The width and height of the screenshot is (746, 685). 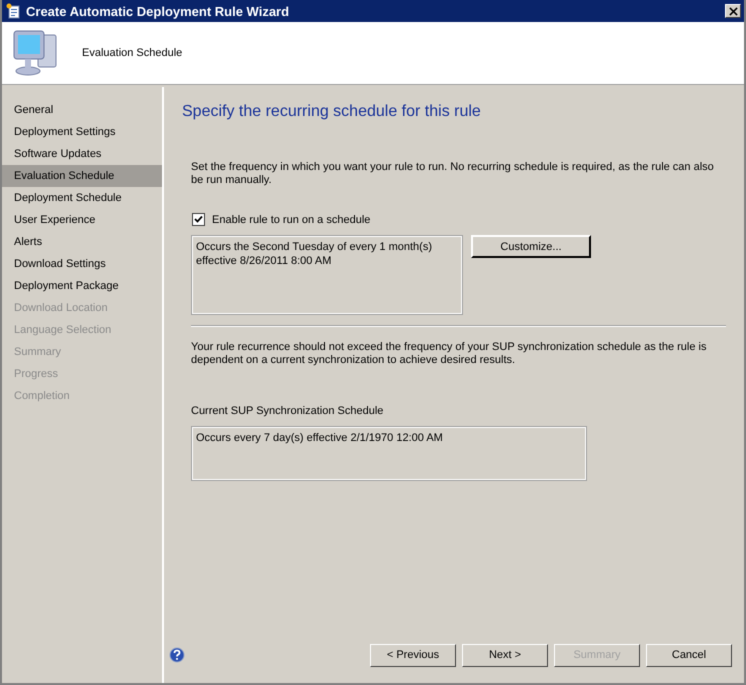 I want to click on close-icon, so click(x=733, y=11).